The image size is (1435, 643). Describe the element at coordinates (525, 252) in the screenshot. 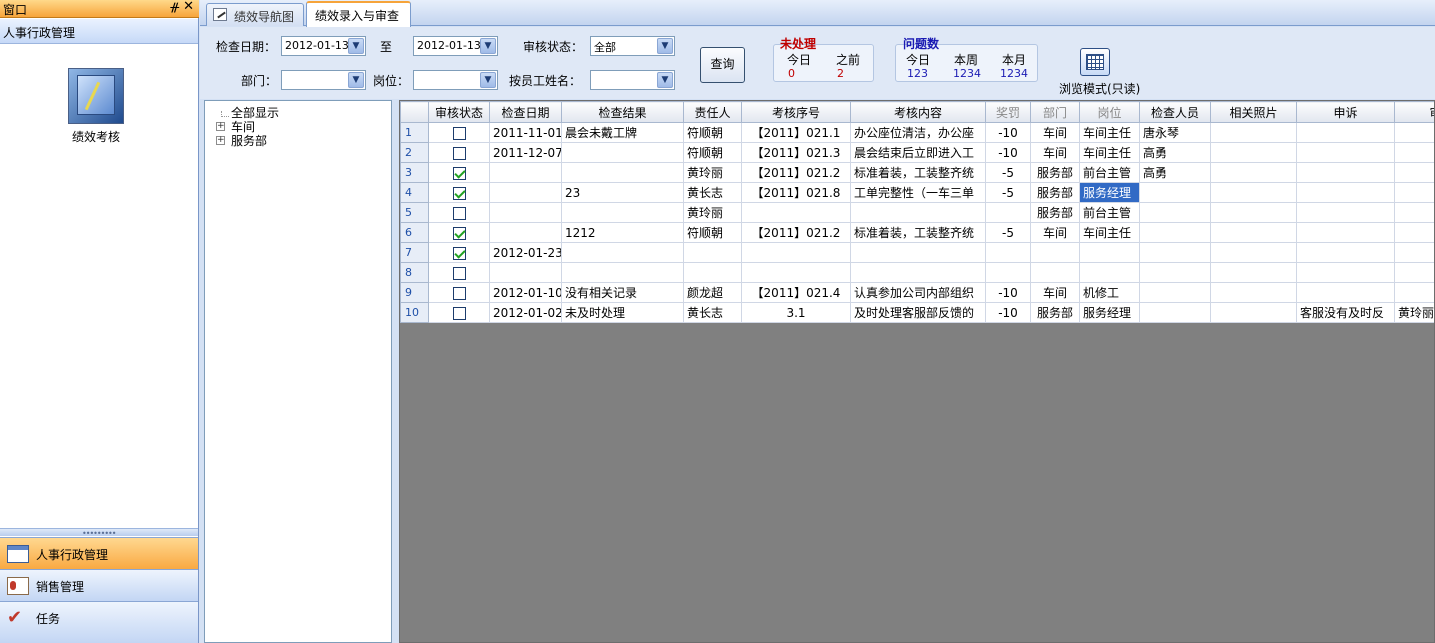

I see `check-date-cell: 2012-01-23` at that location.